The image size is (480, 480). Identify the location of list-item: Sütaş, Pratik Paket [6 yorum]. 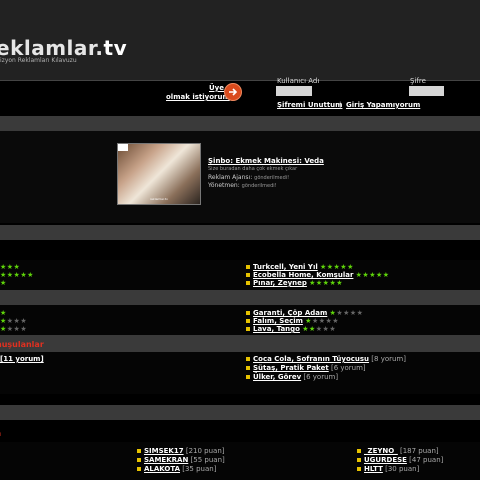
(306, 368).